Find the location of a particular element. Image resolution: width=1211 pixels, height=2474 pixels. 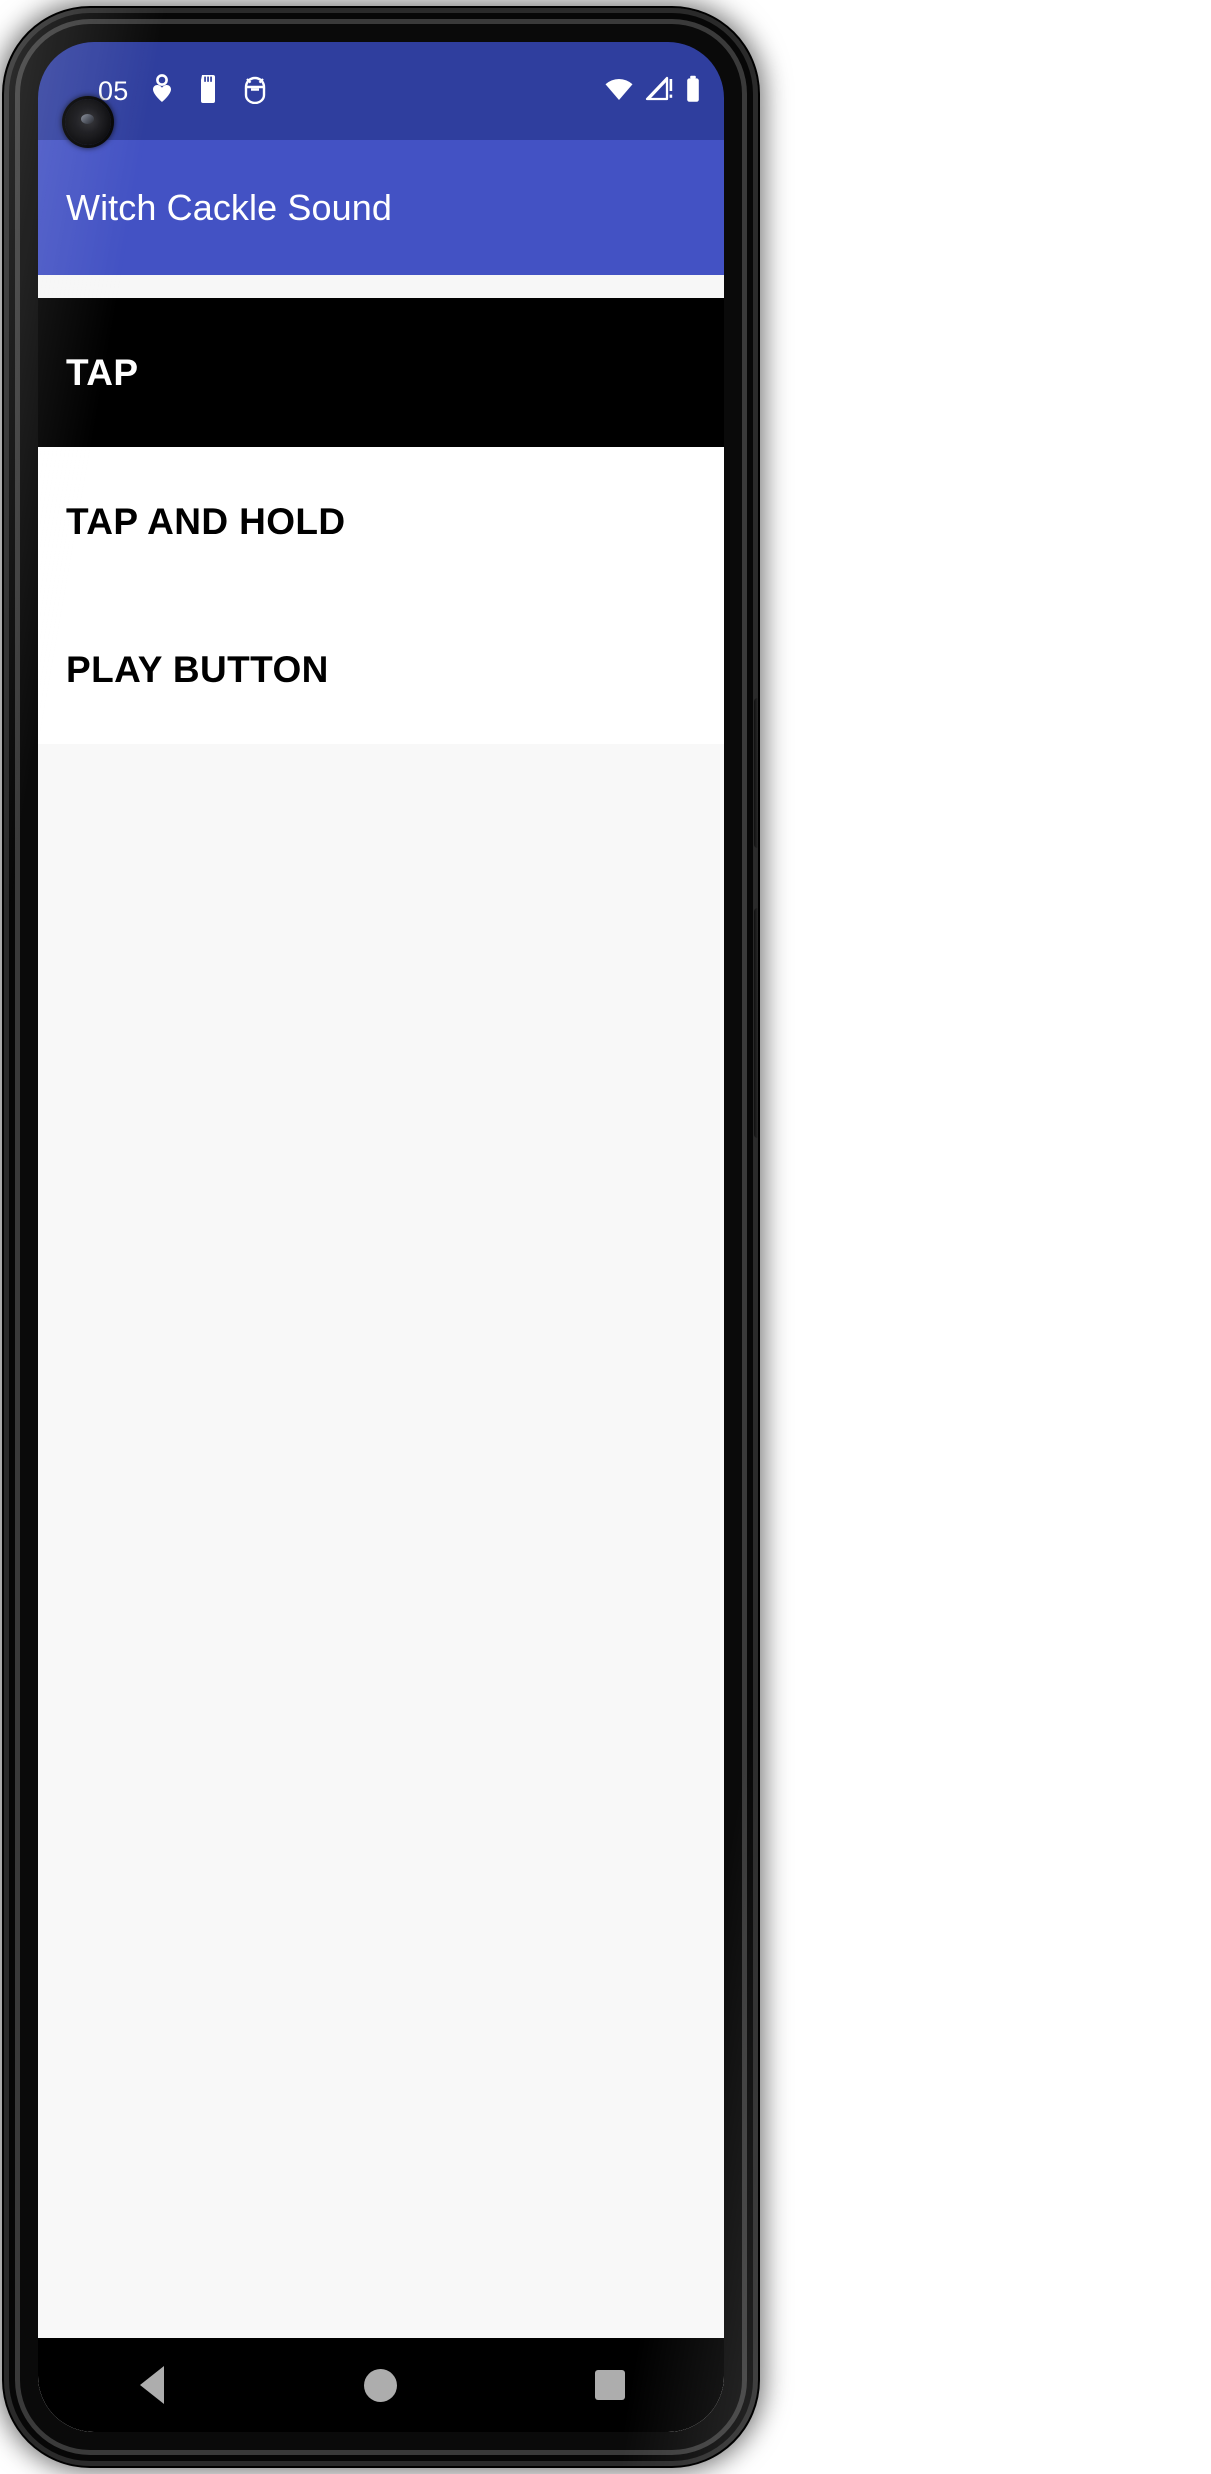

status-bar: 05 is located at coordinates (381, 93).